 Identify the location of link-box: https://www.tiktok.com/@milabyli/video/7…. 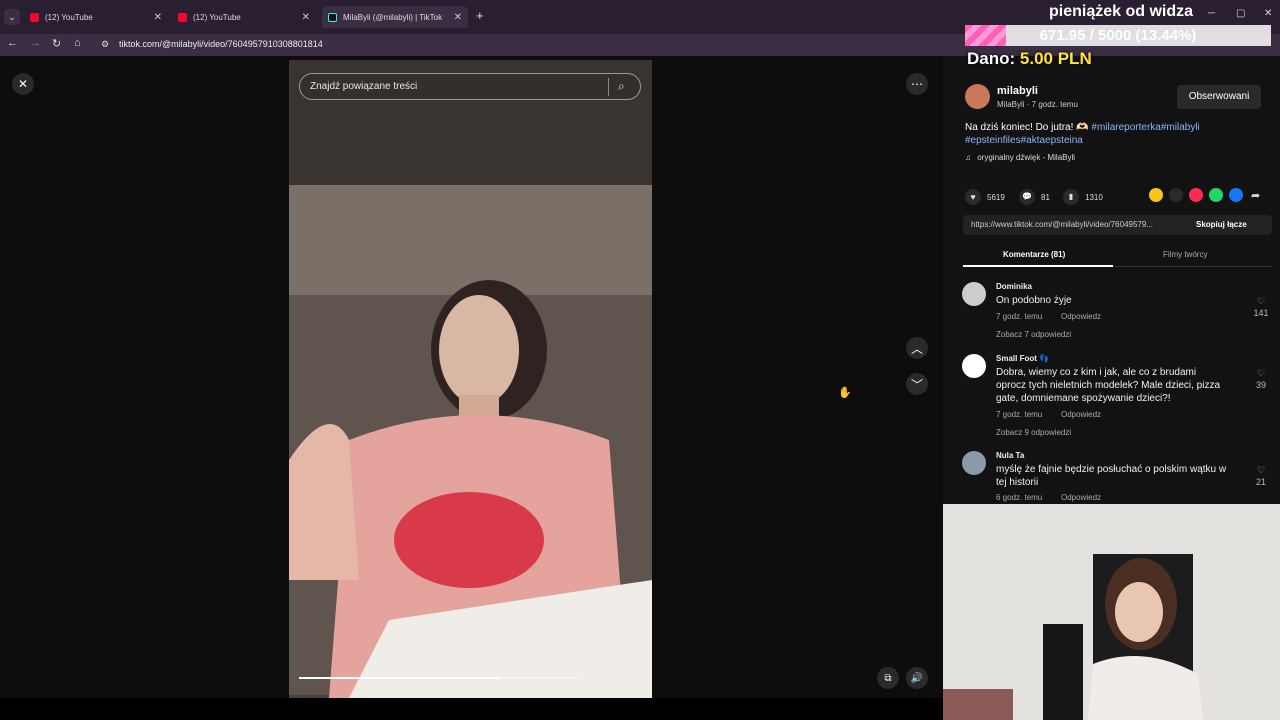
(1117, 225).